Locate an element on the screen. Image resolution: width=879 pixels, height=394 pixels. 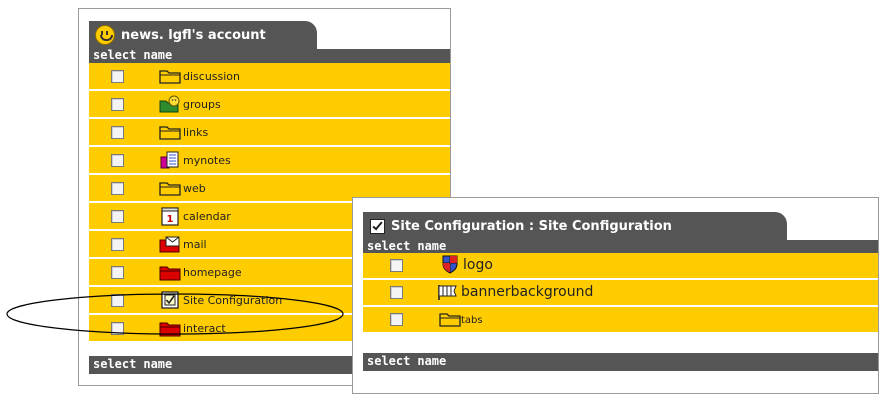
item-label: tabs is located at coordinates (472, 320).